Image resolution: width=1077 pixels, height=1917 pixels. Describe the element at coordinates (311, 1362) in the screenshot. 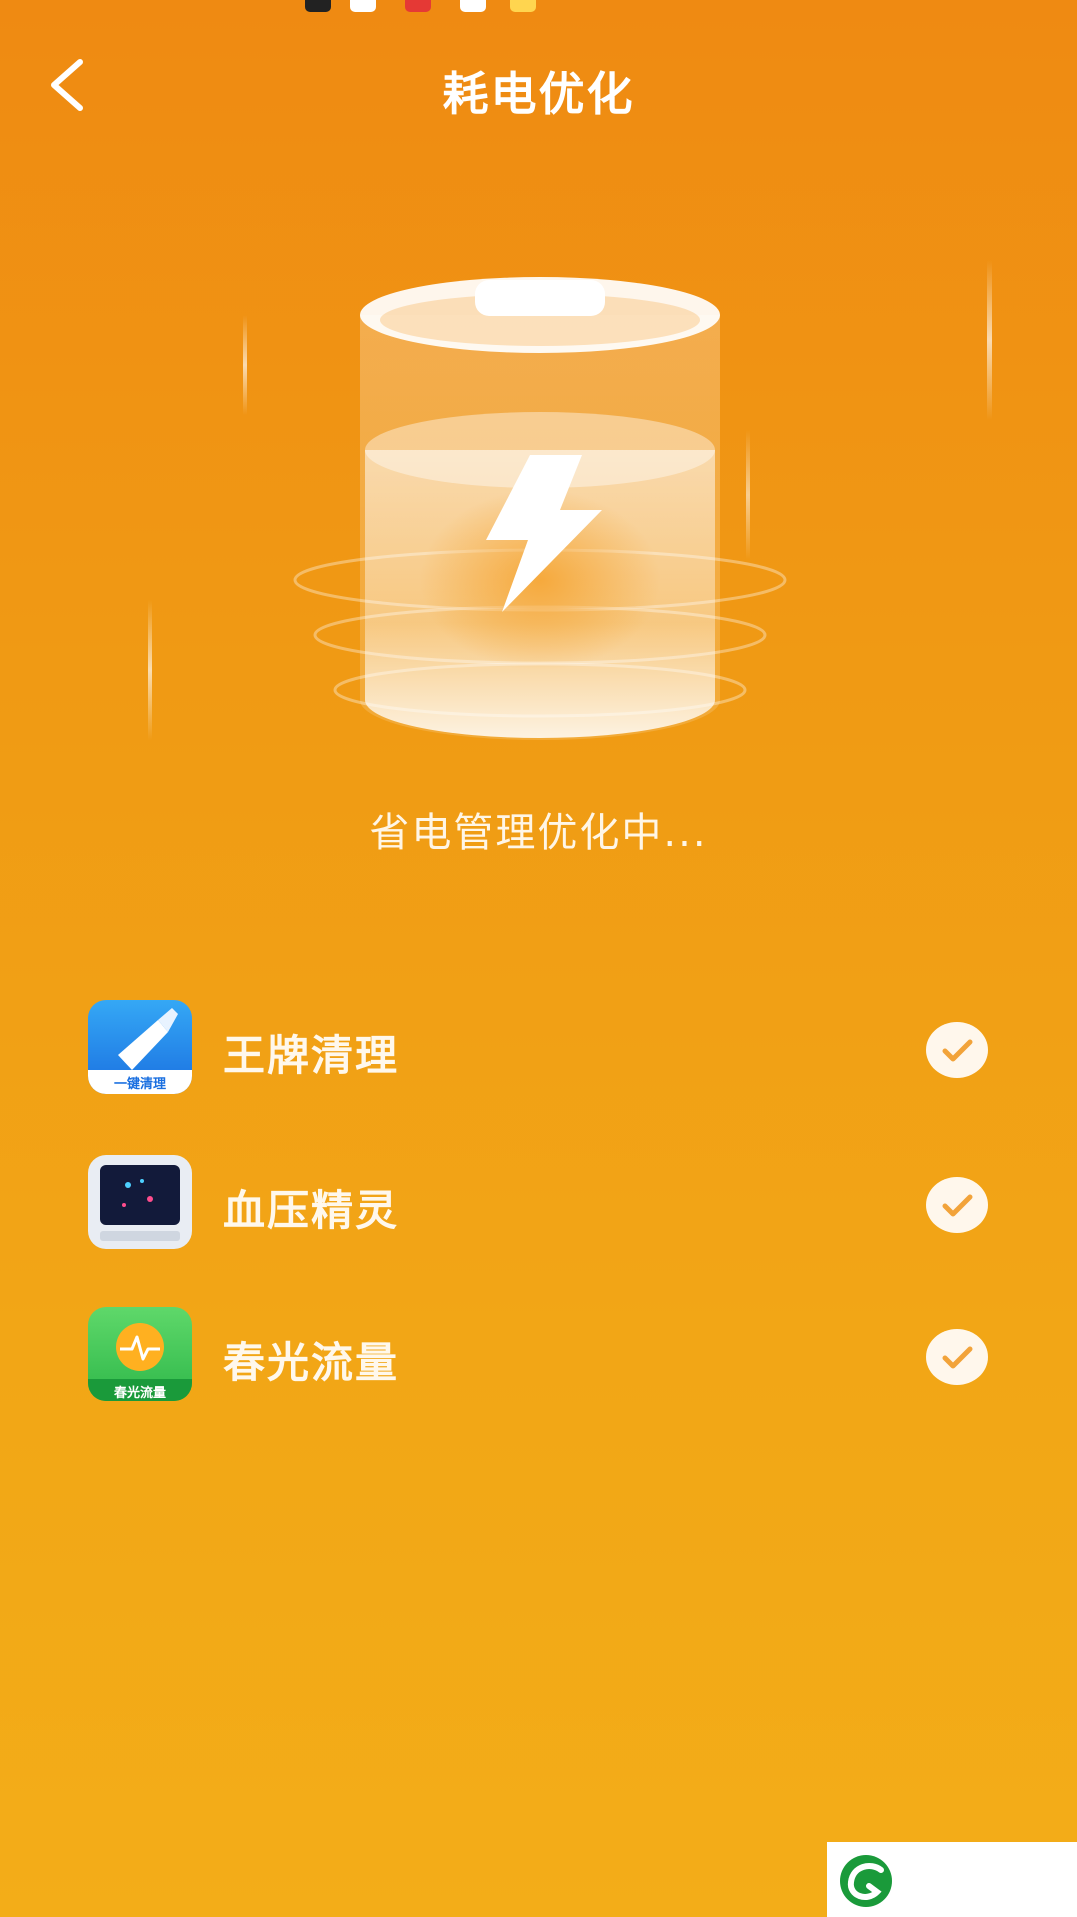

I see `app-name: 春光流量` at that location.